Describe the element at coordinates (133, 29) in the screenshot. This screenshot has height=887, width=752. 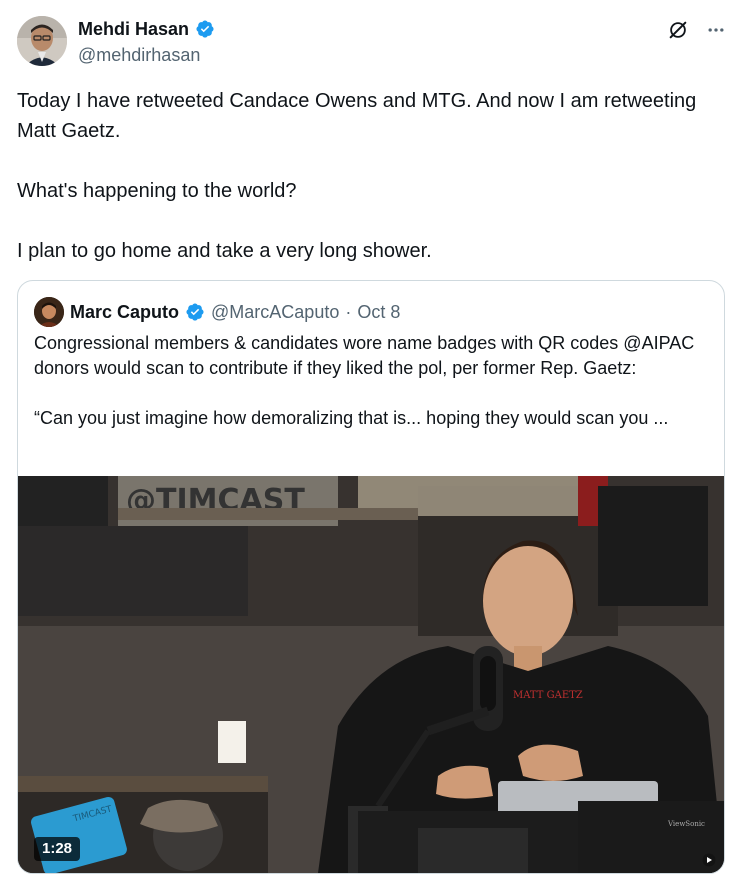
I see `author-name: Mehdi Hasan` at that location.